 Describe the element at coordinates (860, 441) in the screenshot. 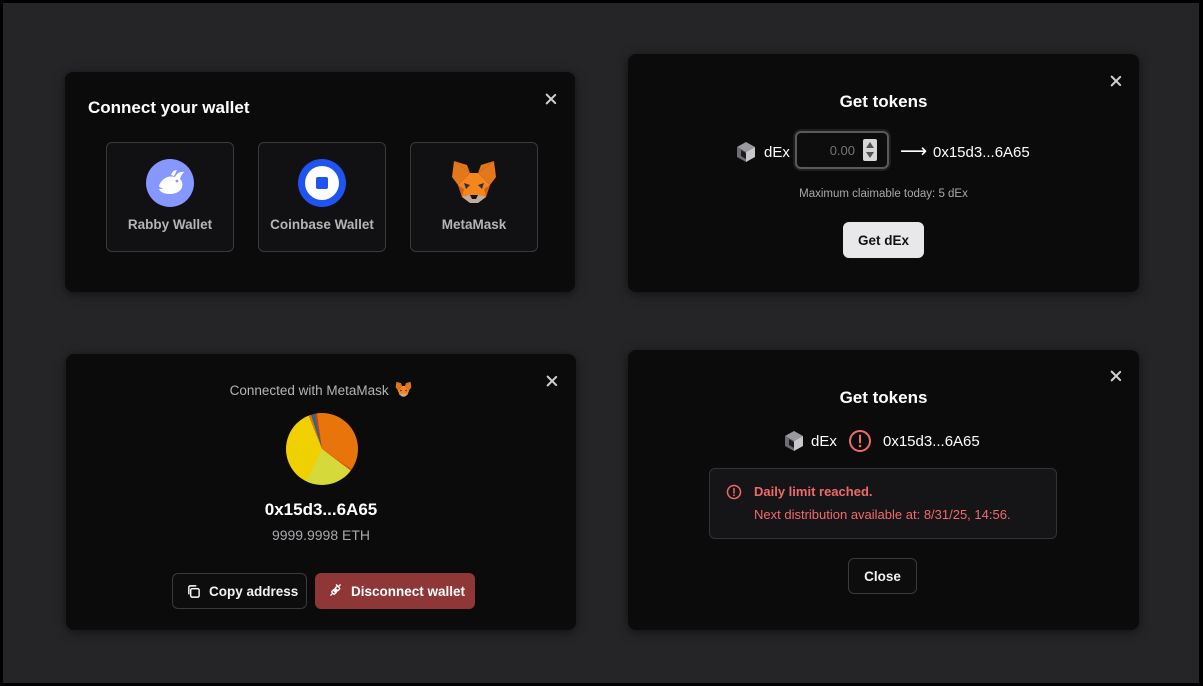

I see `error-icon` at that location.